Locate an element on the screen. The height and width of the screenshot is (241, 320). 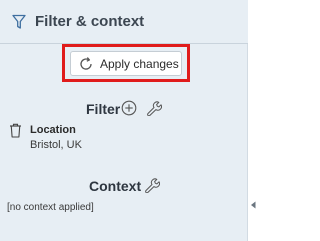
apply-changes-button: Apply changes is located at coordinates (126, 63).